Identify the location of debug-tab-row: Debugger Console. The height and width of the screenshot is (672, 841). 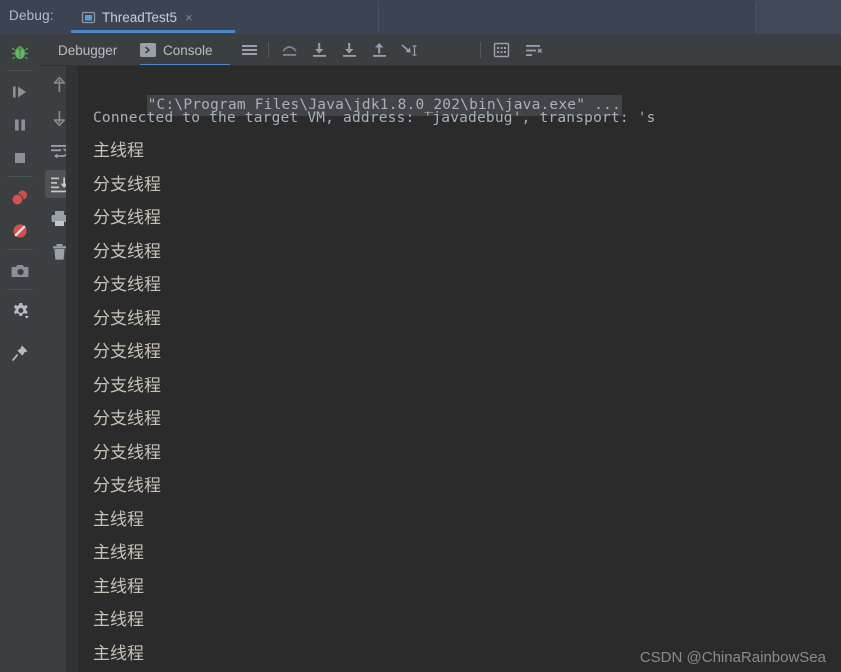
(440, 50).